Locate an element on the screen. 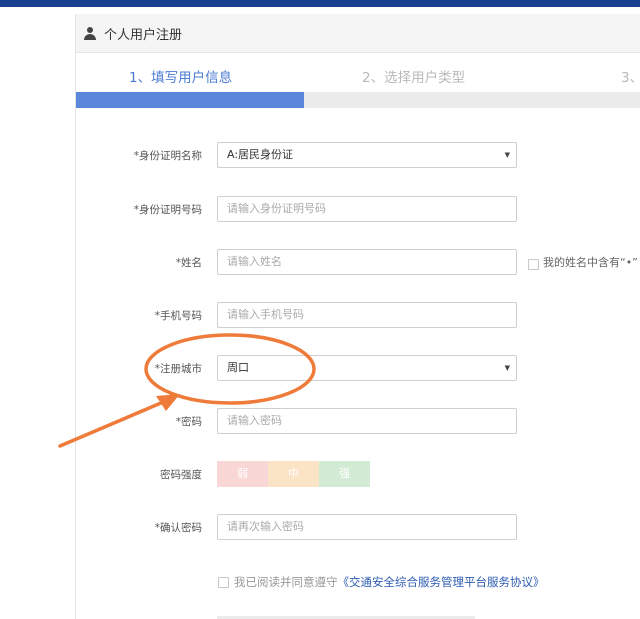  confirm-password-input: 请再次输入密码 is located at coordinates (367, 527).